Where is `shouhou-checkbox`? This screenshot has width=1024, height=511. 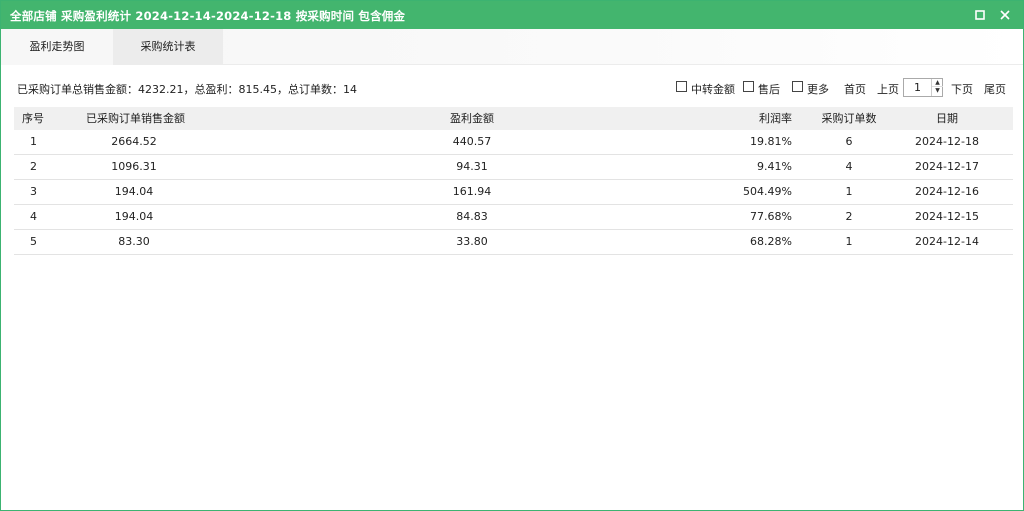 shouhou-checkbox is located at coordinates (748, 86).